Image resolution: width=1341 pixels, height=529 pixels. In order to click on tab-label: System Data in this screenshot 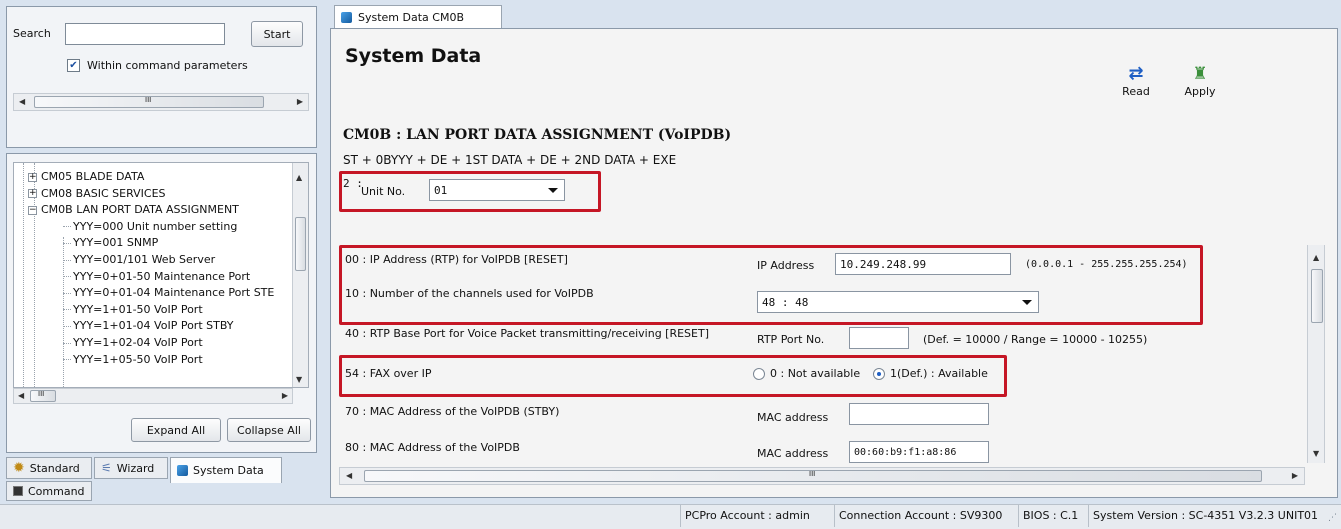, I will do `click(228, 470)`.